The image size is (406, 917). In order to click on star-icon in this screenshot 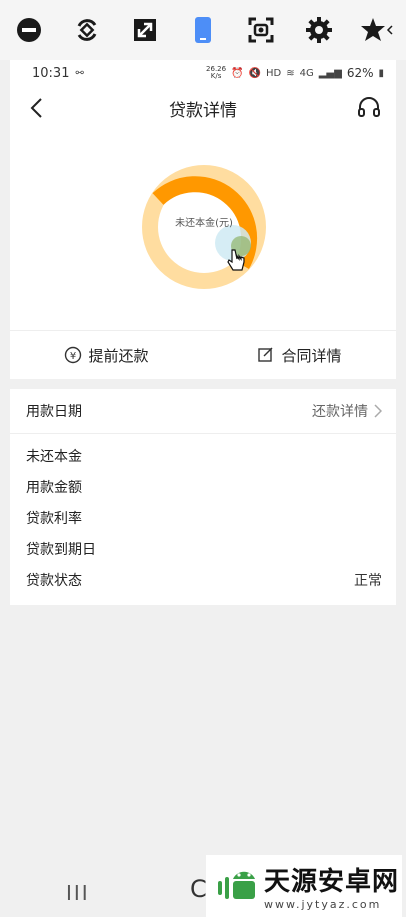, I will do `click(377, 30)`.